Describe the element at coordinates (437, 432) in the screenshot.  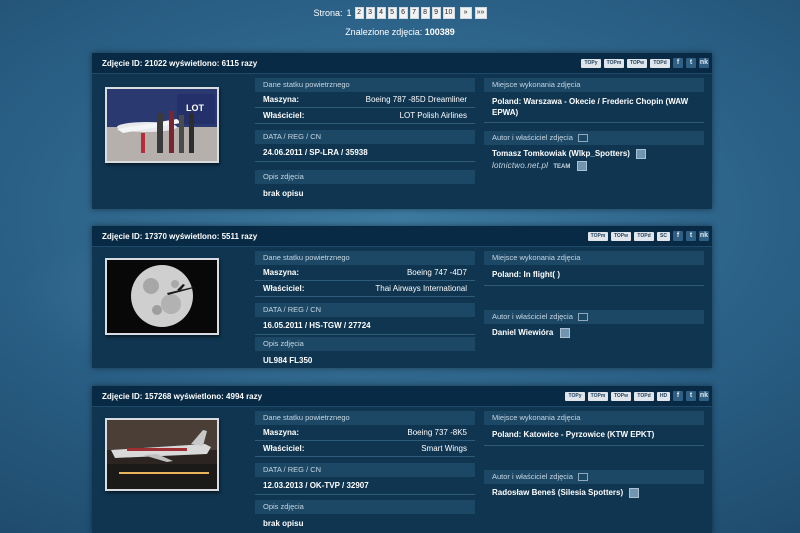
I see `machine-value: Boeing 737 -8K5` at that location.